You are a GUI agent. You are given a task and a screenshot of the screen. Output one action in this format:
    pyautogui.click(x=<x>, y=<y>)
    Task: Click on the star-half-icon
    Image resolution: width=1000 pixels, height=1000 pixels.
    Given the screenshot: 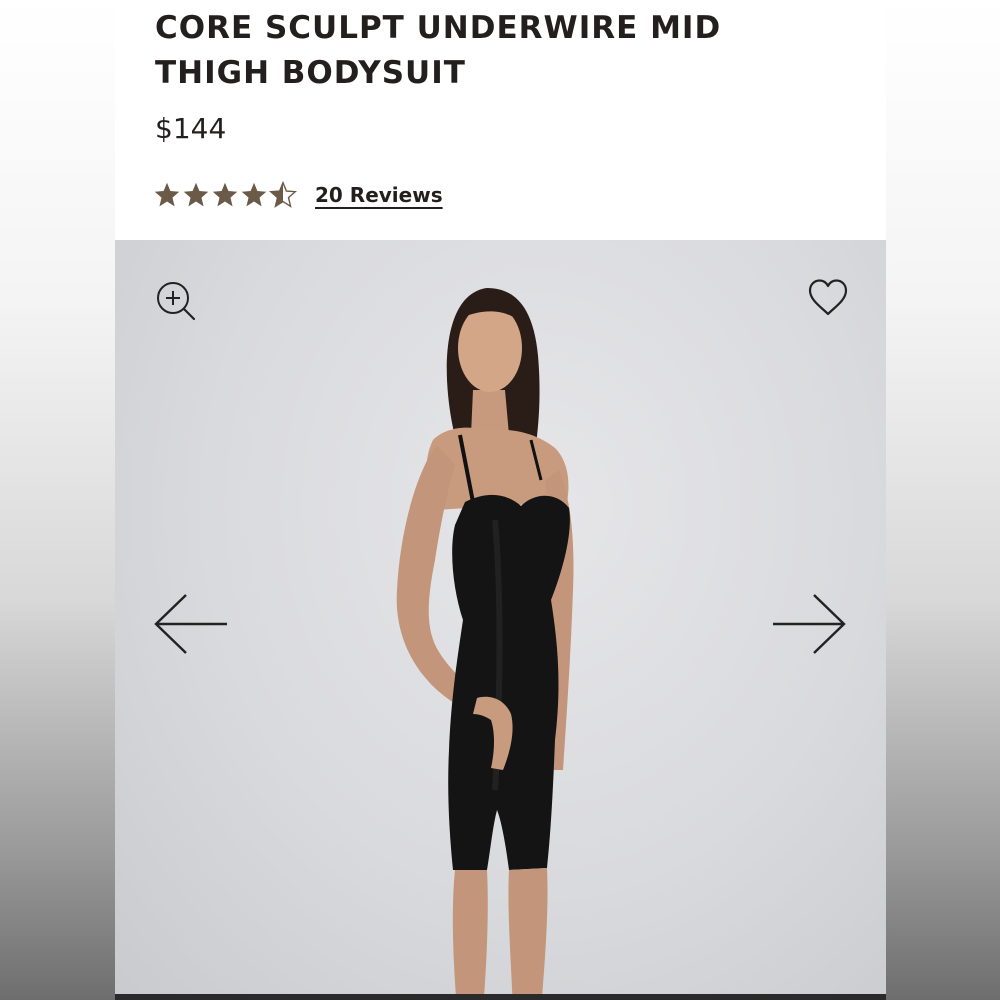 What is the action you would take?
    pyautogui.click(x=283, y=195)
    